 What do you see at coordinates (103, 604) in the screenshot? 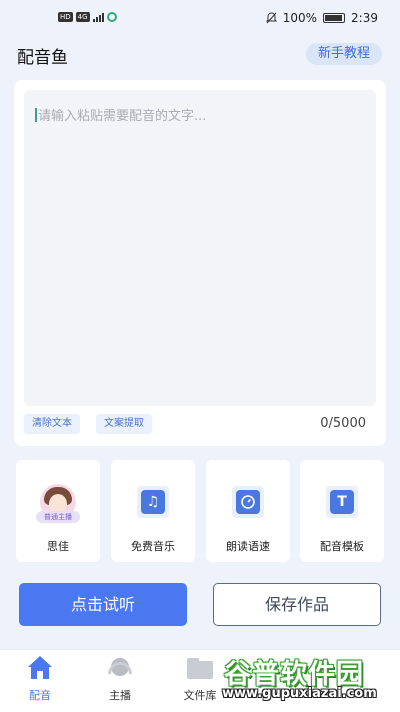
I see `listen-button: 点击试听` at bounding box center [103, 604].